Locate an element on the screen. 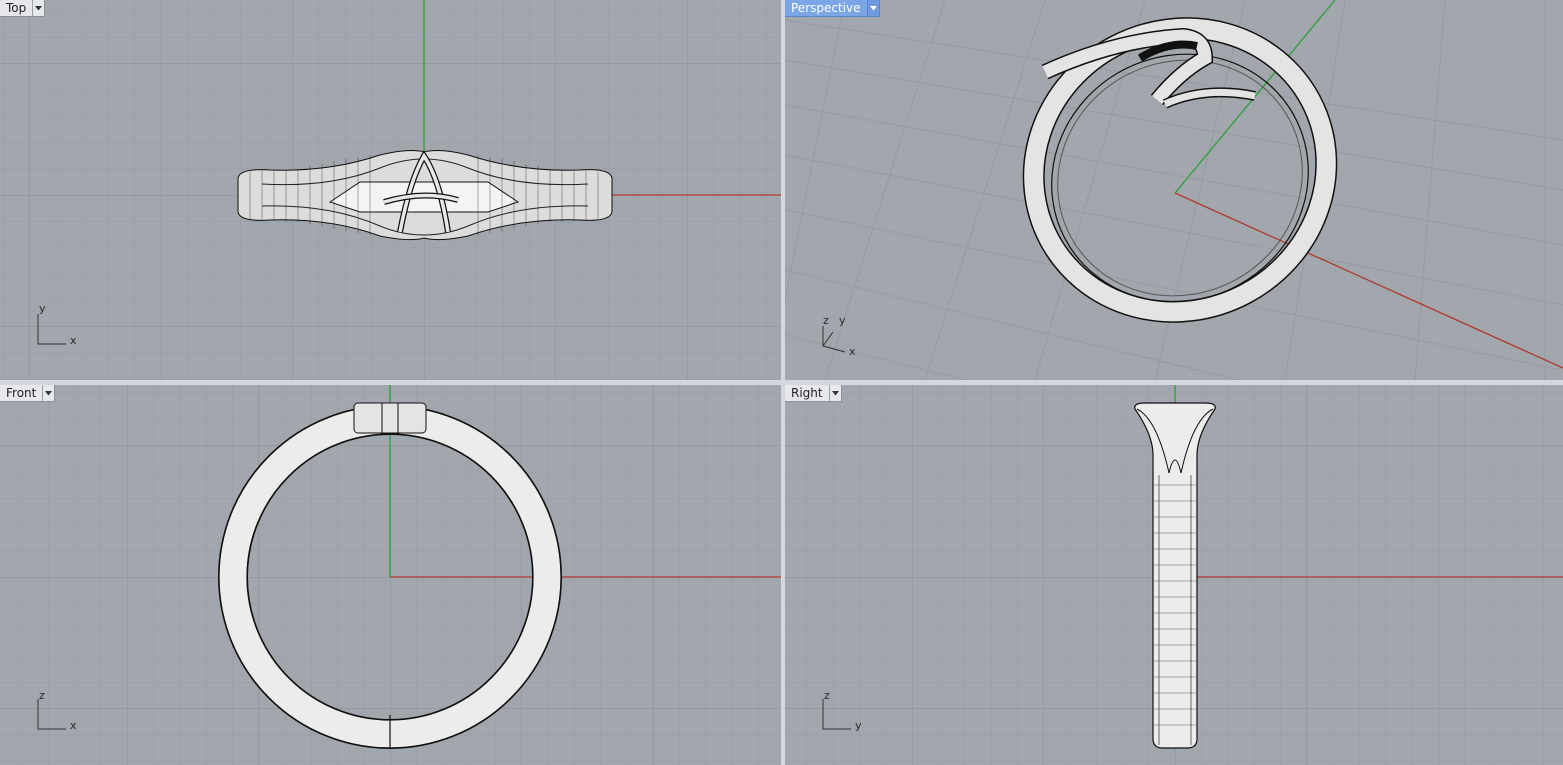 The width and height of the screenshot is (1563, 765). viewport-title: Right is located at coordinates (807, 393).